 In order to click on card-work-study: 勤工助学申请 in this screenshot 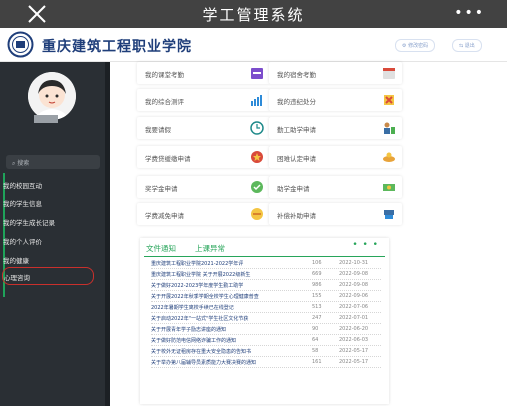, I will do `click(335, 128)`.